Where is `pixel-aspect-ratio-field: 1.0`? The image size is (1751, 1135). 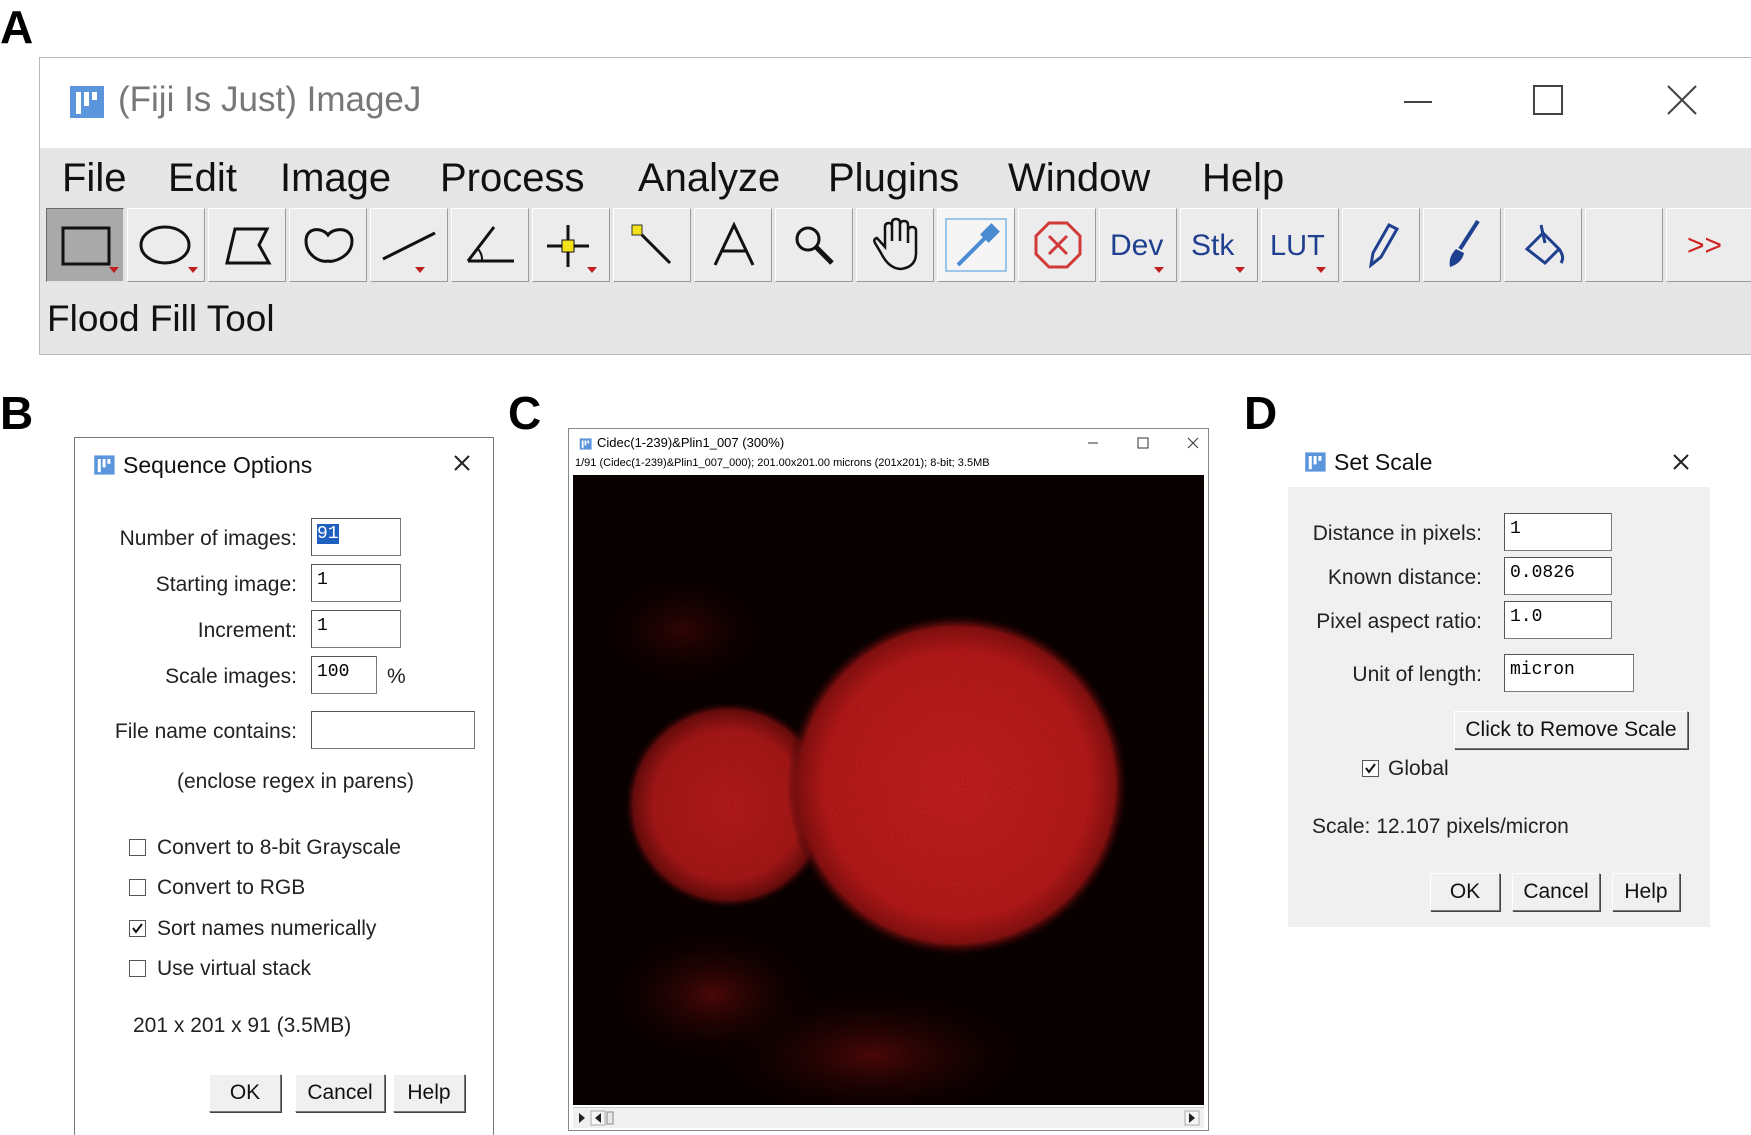 pixel-aspect-ratio-field: 1.0 is located at coordinates (1558, 620).